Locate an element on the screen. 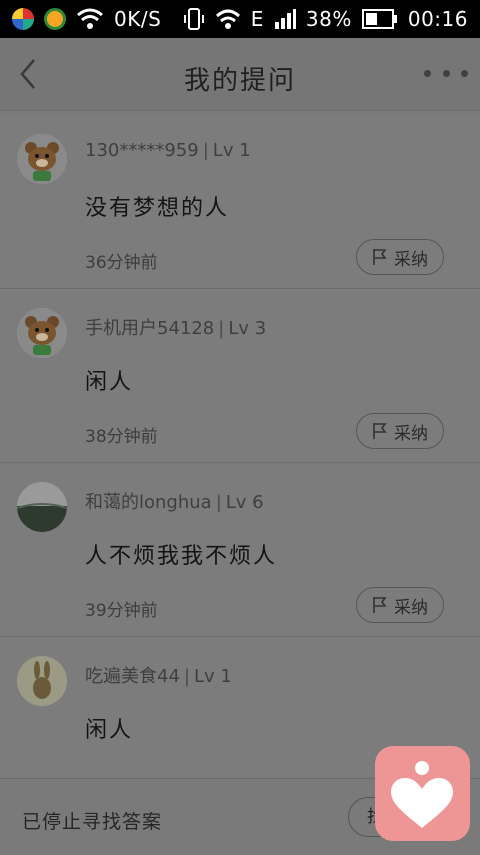 The image size is (480, 855). app-notification-icon is located at coordinates (23, 19).